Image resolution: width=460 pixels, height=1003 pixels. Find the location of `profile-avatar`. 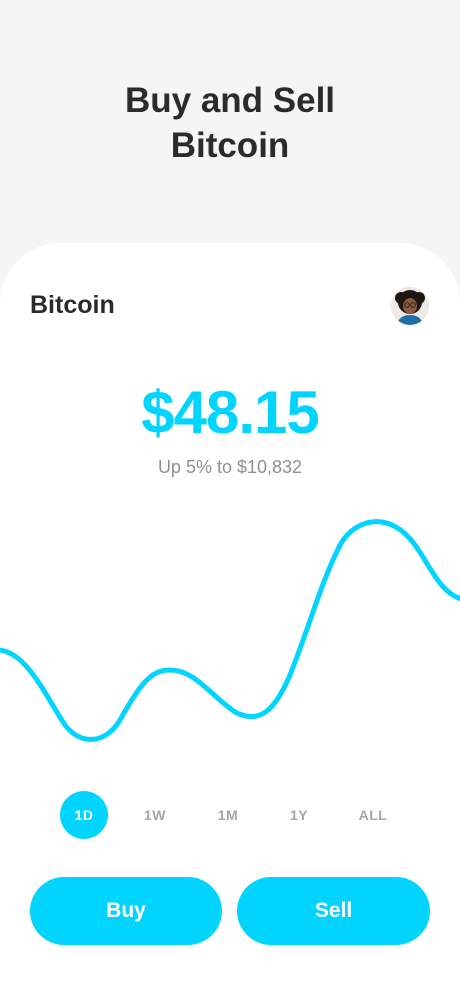

profile-avatar is located at coordinates (410, 306).